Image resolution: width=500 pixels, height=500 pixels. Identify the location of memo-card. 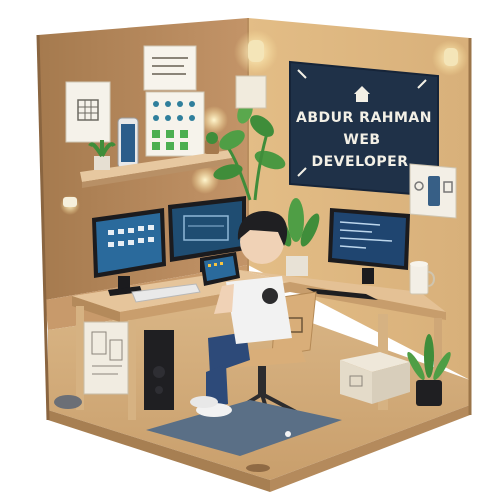
(170, 68).